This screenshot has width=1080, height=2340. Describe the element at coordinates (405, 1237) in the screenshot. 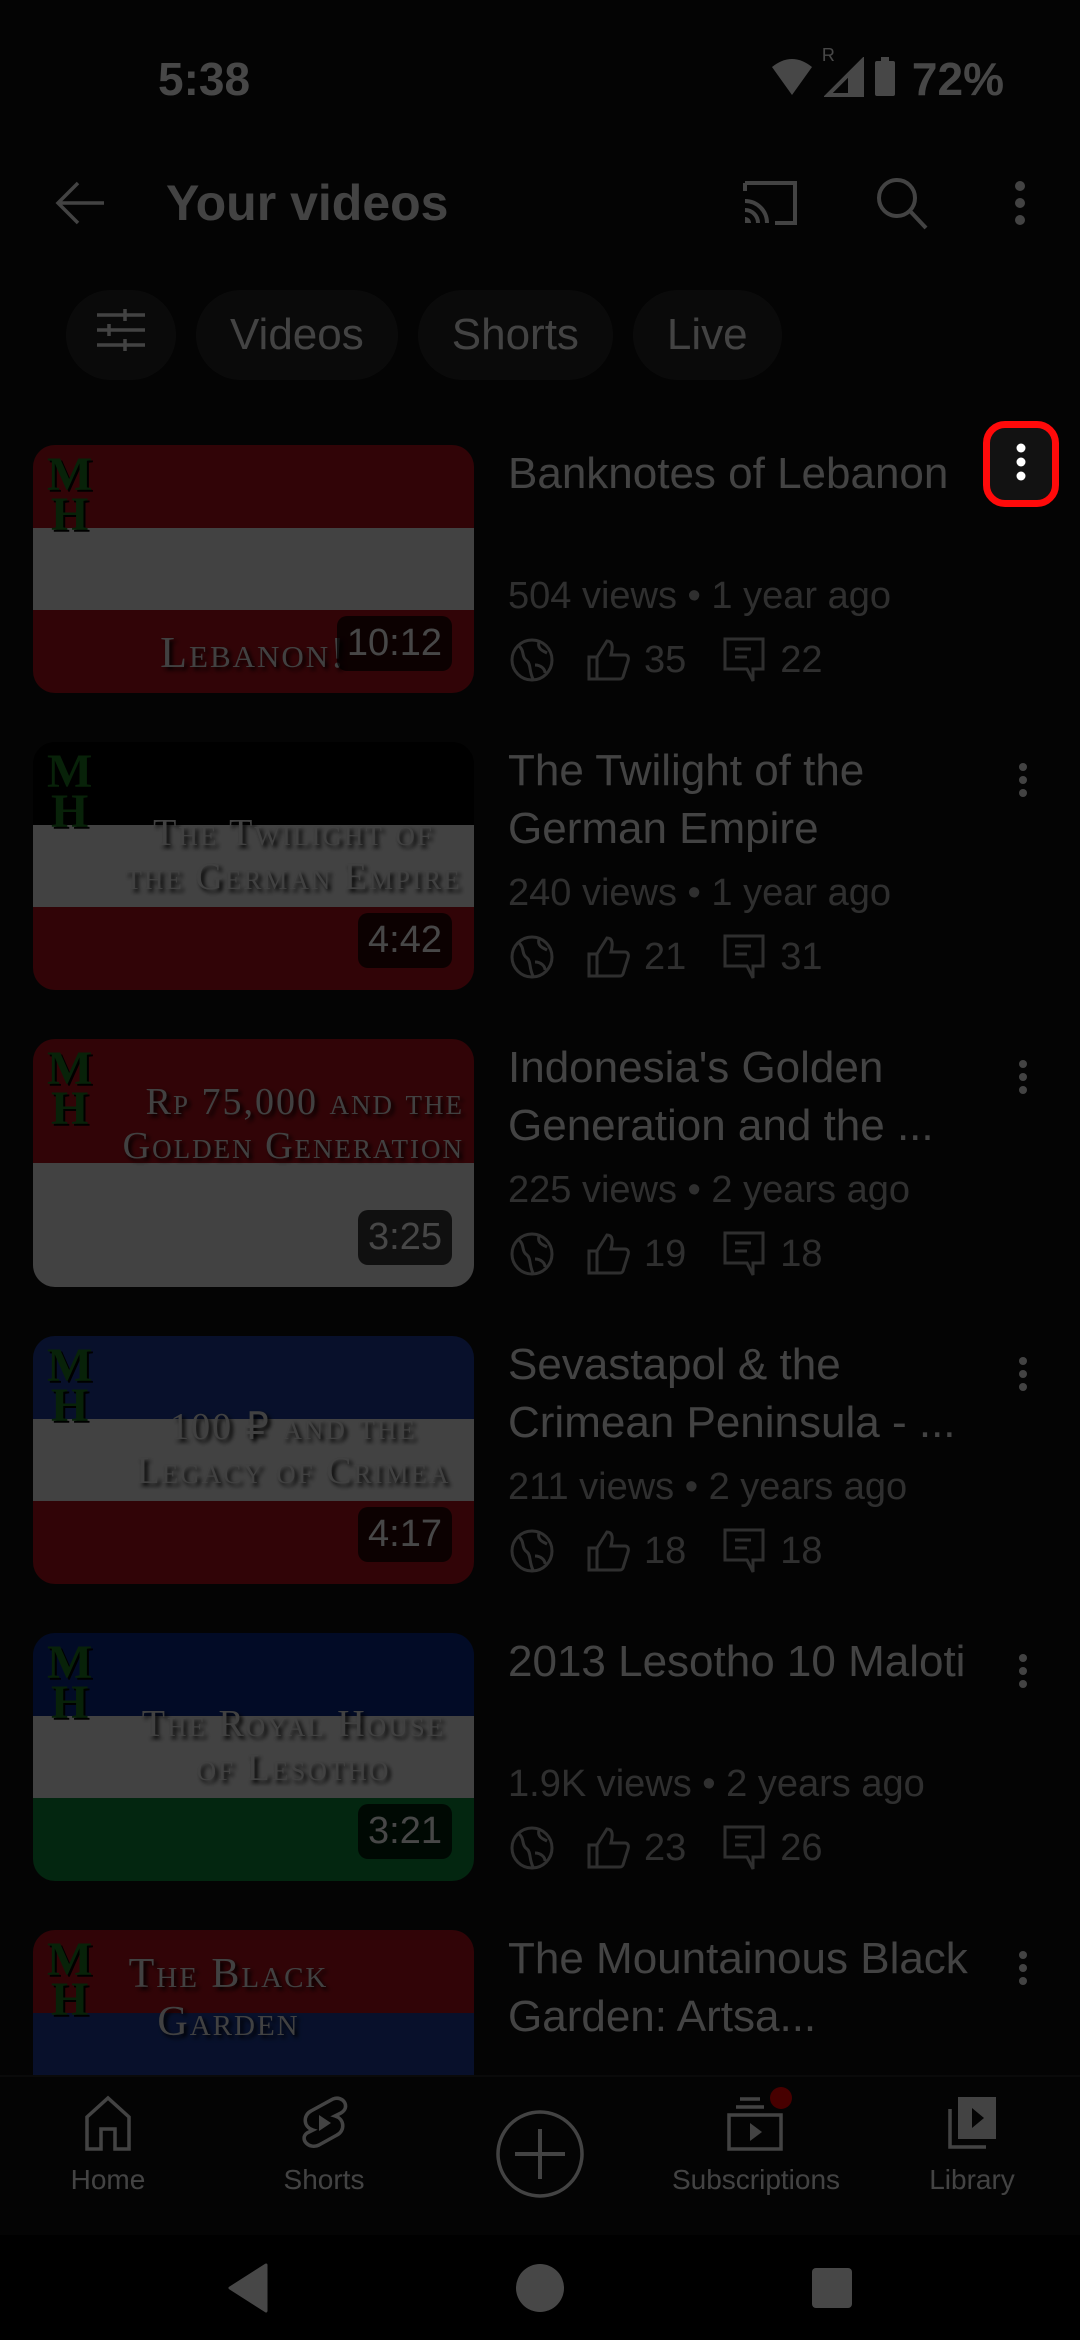

I see `video-duration: 3:25` at that location.